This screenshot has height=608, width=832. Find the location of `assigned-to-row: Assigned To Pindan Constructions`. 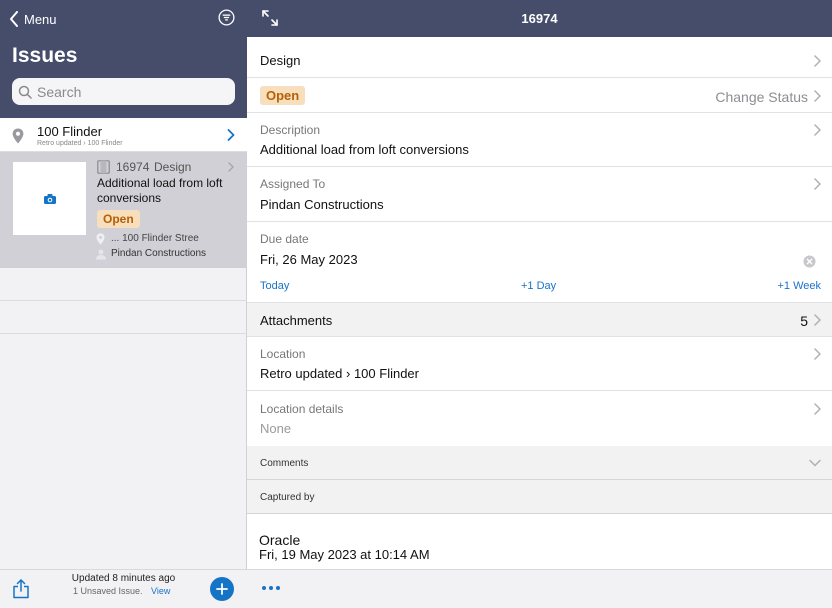

assigned-to-row: Assigned To Pindan Constructions is located at coordinates (539, 194).